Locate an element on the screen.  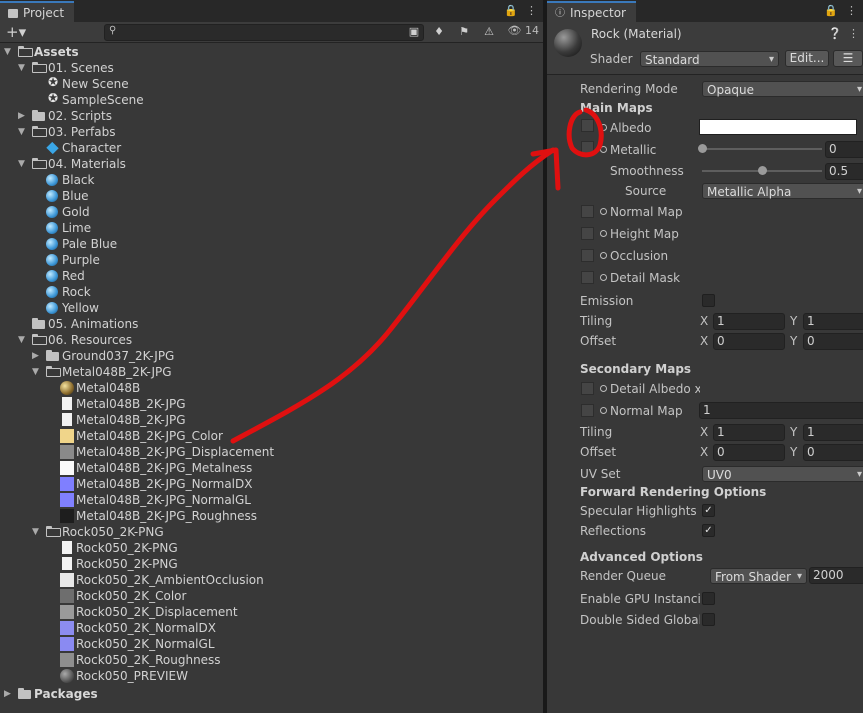
secondary-offset-y-field: 0 is located at coordinates (833, 452).